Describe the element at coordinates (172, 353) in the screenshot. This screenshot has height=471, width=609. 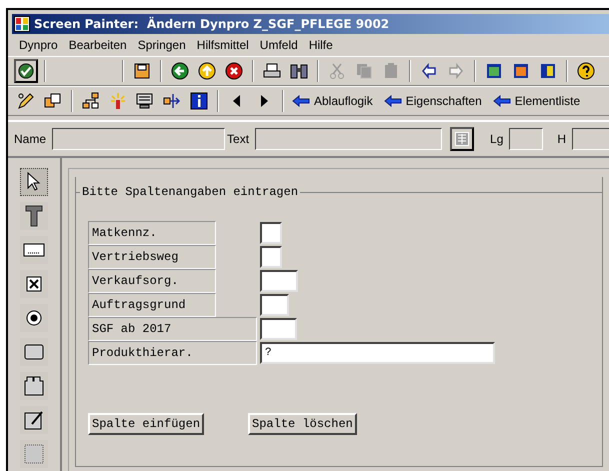
I see `field-label: Produkthierar.` at that location.